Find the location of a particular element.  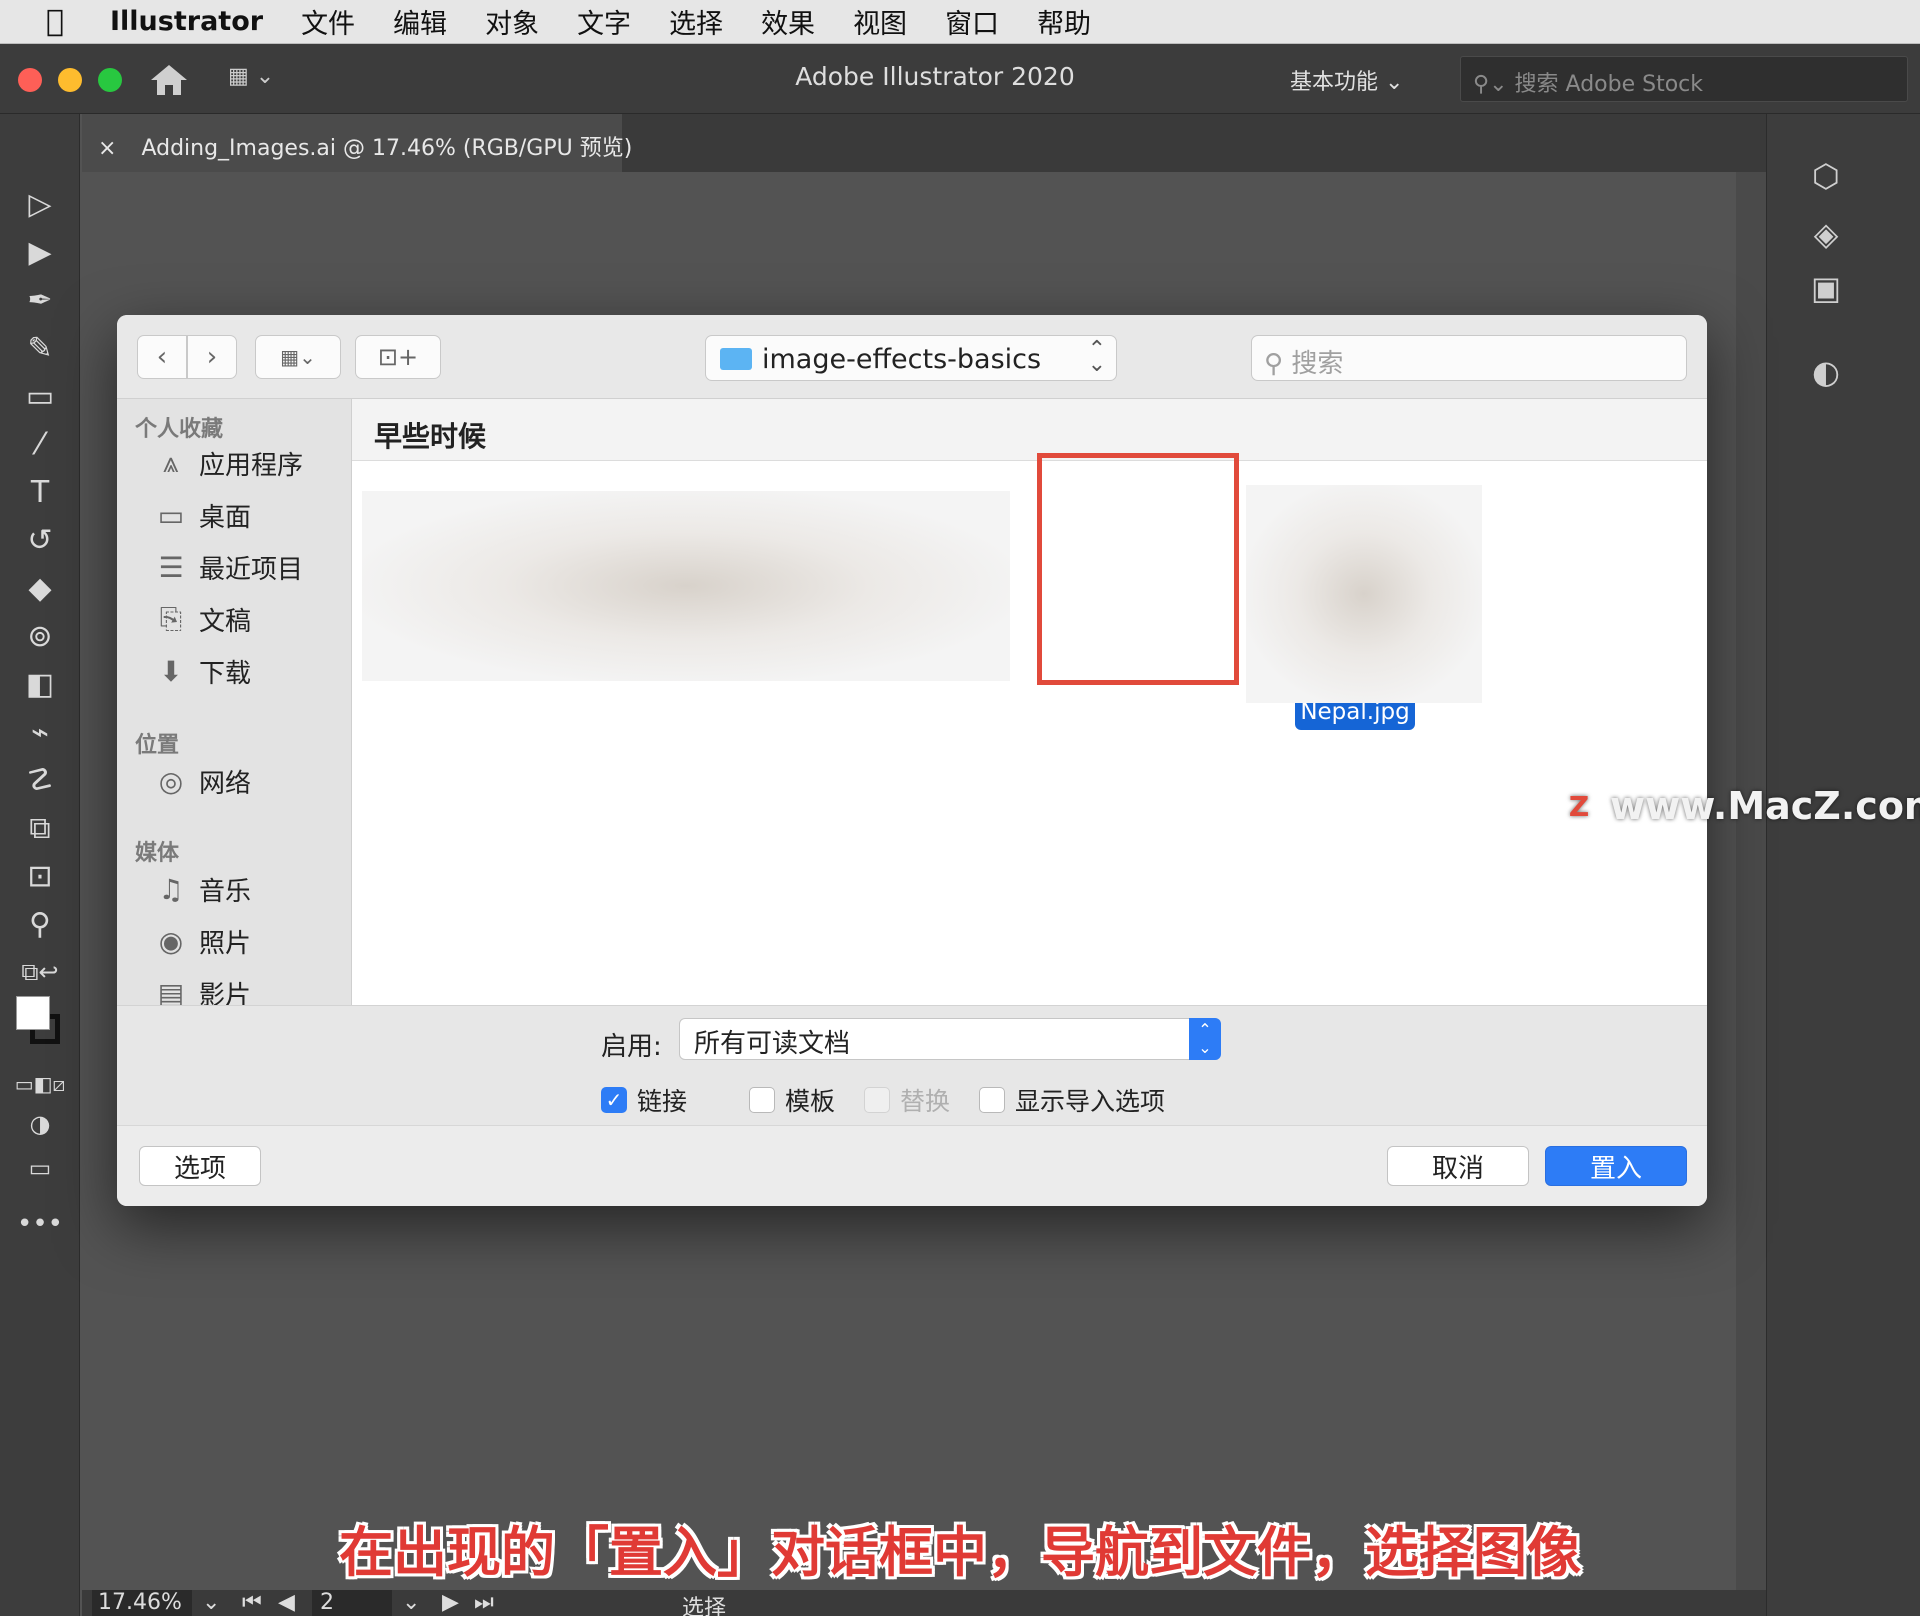

vertical-scrollbar is located at coordinates (1751, 881).